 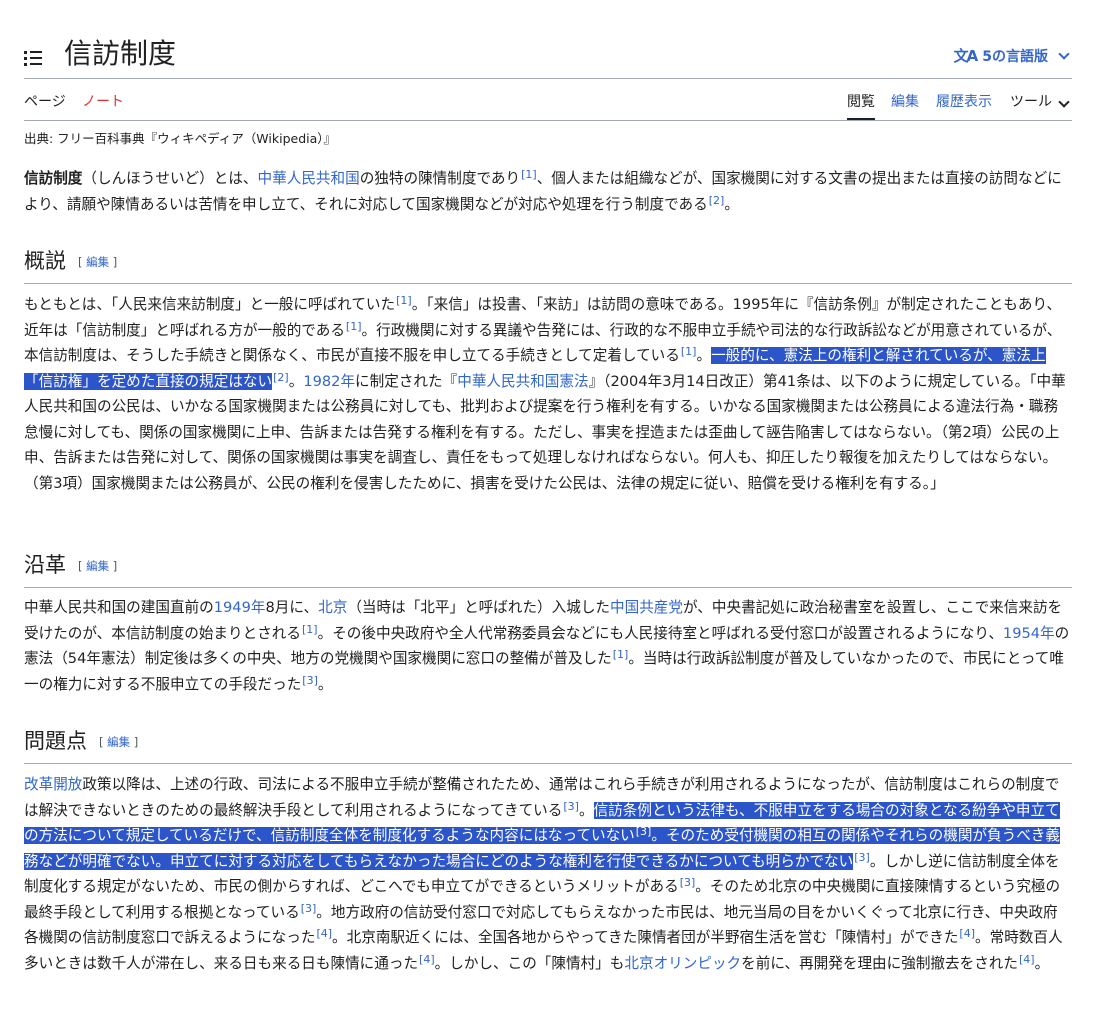 What do you see at coordinates (548, 54) in the screenshot?
I see `title-bar: 信訪制度 文A 5の言語版` at bounding box center [548, 54].